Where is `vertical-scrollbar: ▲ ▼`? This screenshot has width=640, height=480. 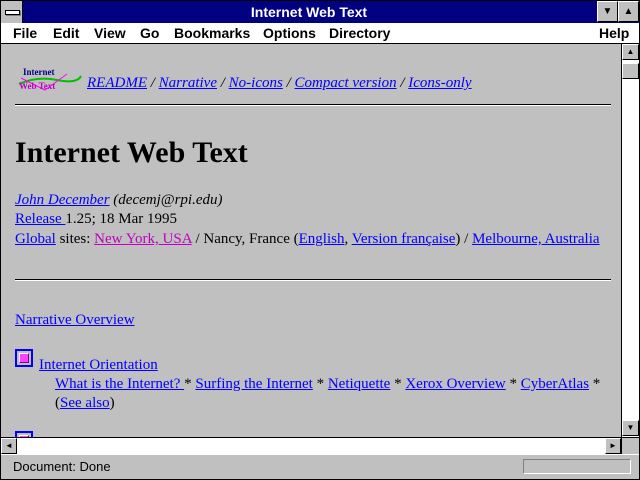
vertical-scrollbar: ▲ ▼ is located at coordinates (630, 240).